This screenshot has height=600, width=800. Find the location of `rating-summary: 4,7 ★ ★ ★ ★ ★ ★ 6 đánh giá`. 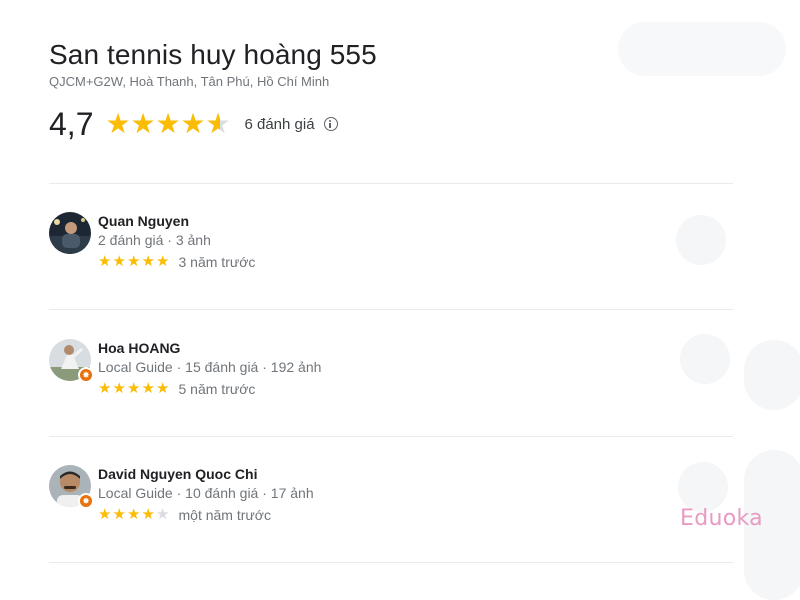

rating-summary: 4,7 ★ ★ ★ ★ ★ ★ 6 đánh giá is located at coordinates (193, 124).